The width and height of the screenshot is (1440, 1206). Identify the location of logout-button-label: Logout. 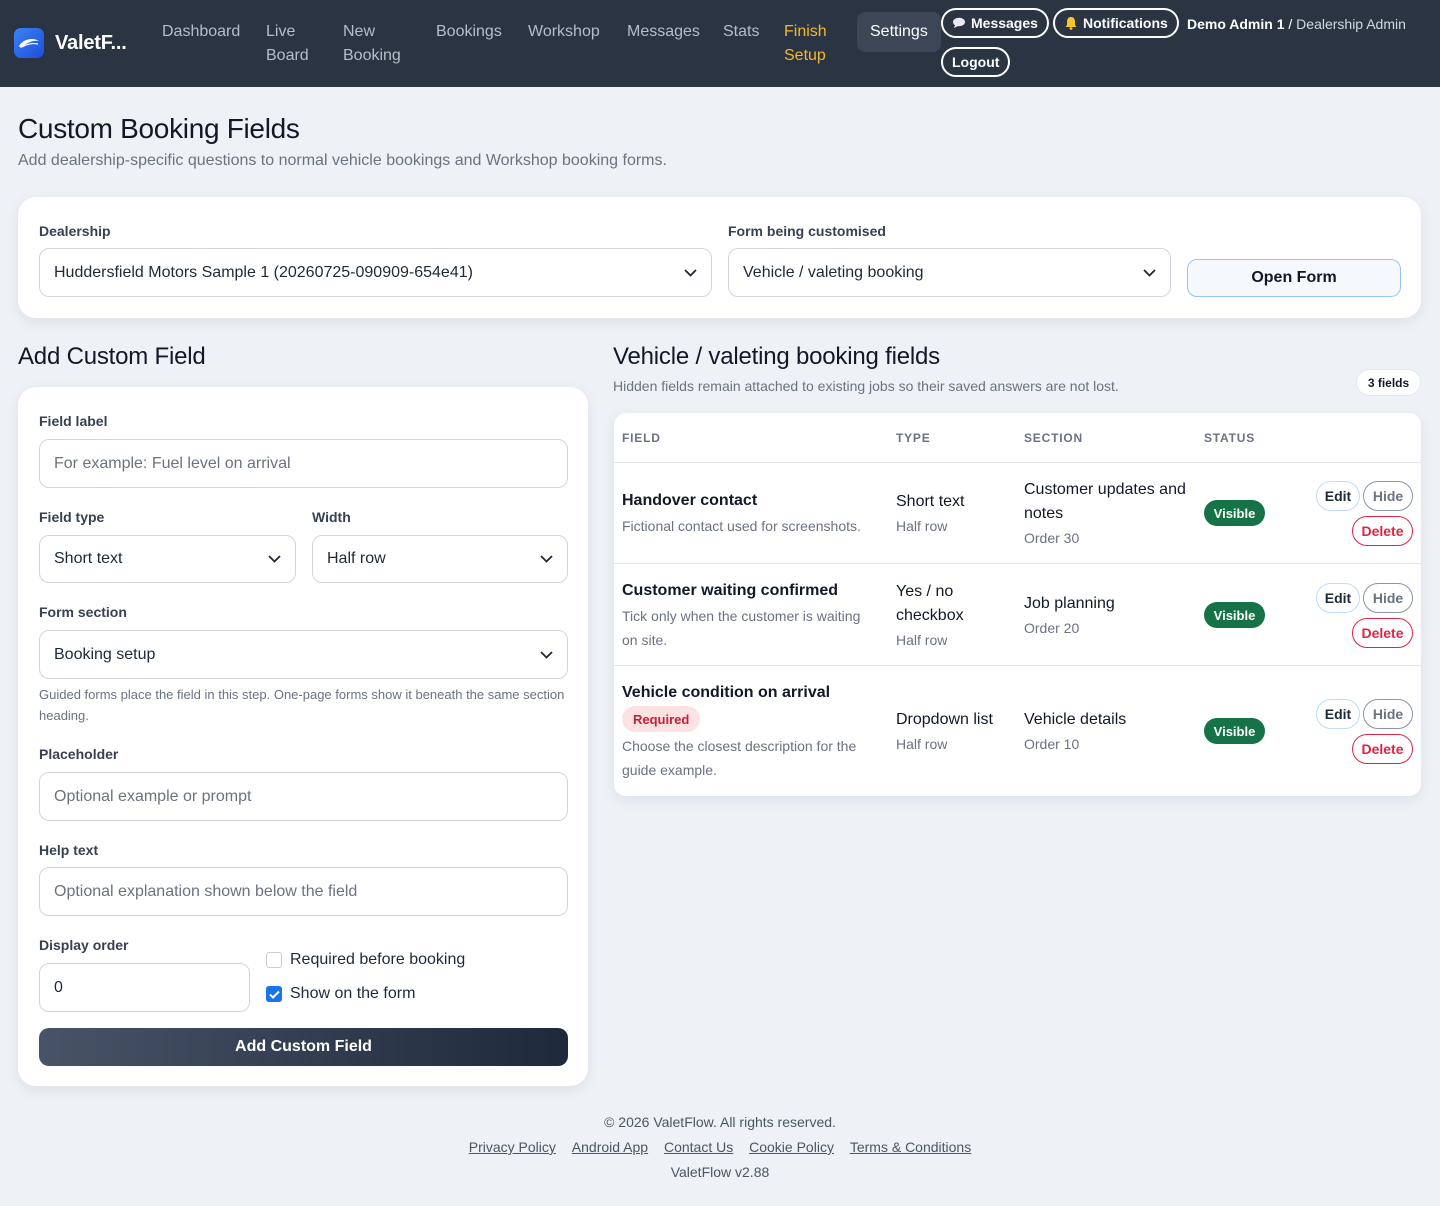
(976, 62).